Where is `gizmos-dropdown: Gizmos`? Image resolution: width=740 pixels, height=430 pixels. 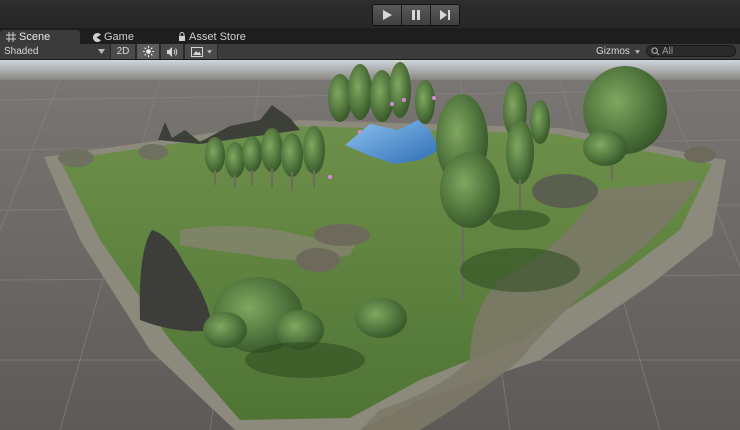 gizmos-dropdown: Gizmos is located at coordinates (620, 51).